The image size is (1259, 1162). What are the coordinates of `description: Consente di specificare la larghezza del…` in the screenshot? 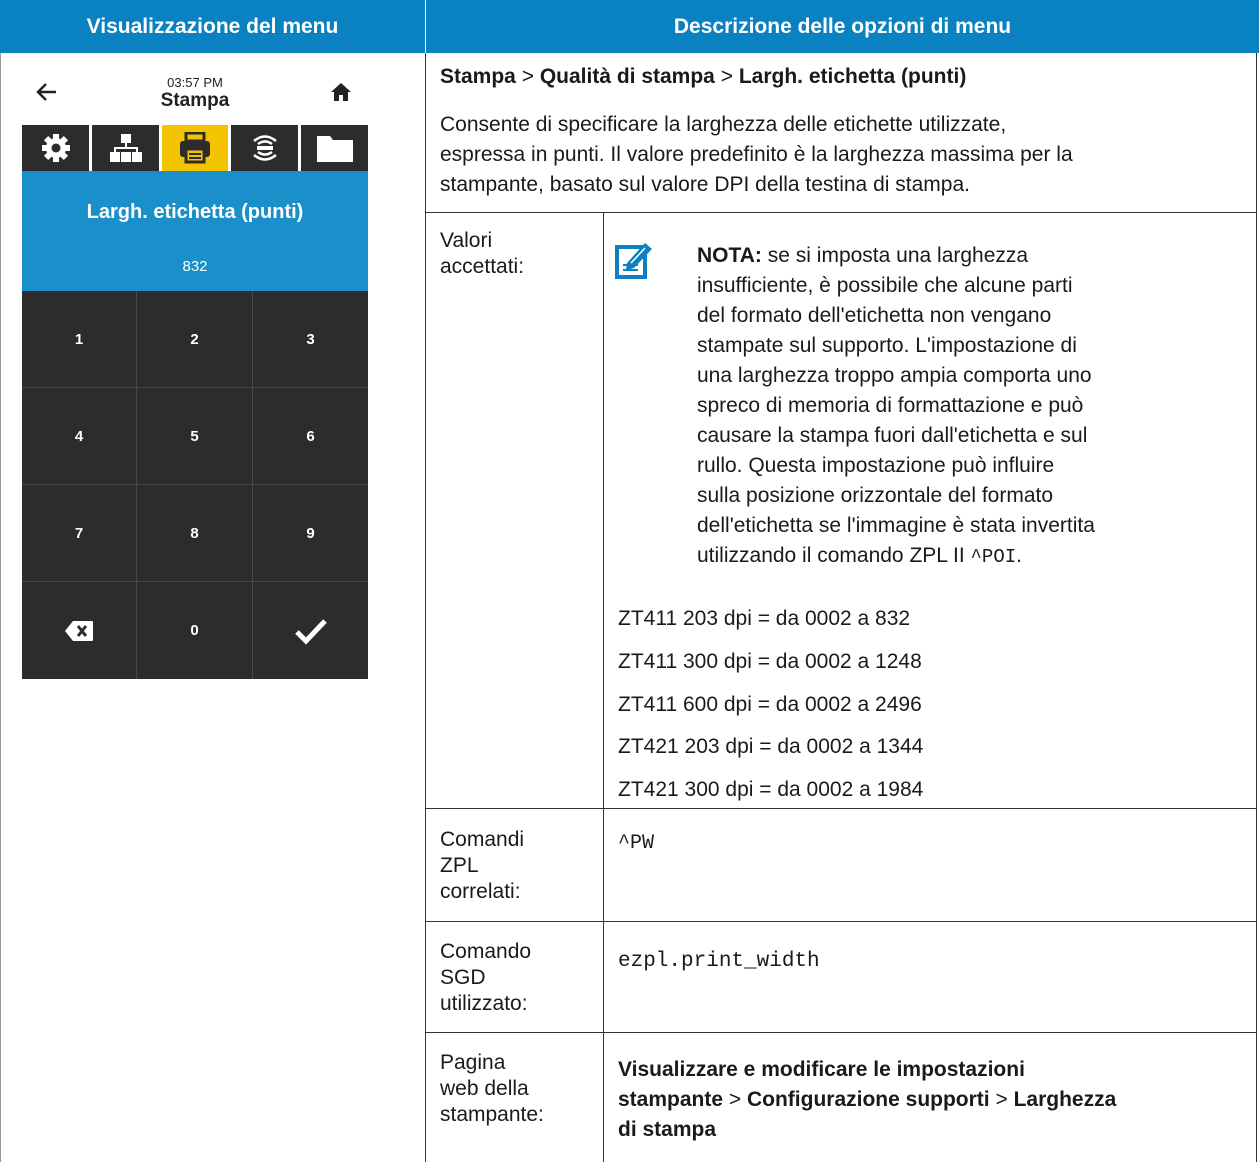 It's located at (756, 155).